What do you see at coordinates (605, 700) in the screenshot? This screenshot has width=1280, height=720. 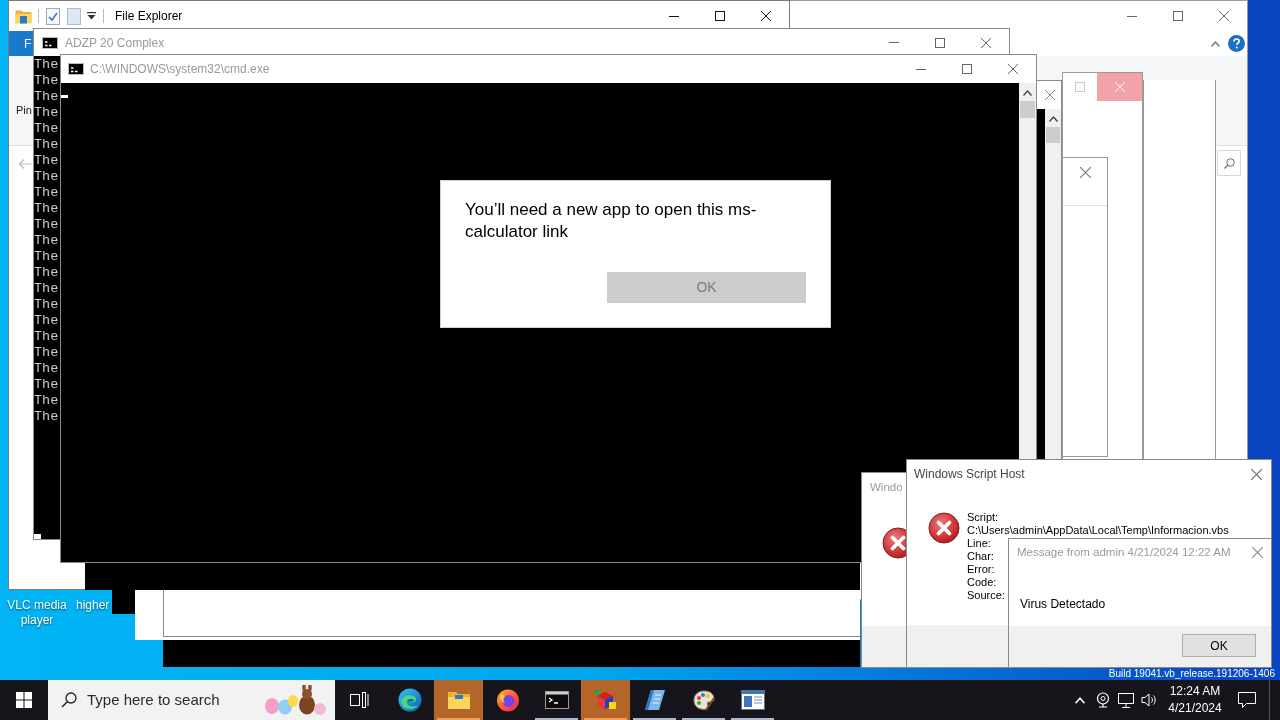 I see `colored-blocks-icon` at bounding box center [605, 700].